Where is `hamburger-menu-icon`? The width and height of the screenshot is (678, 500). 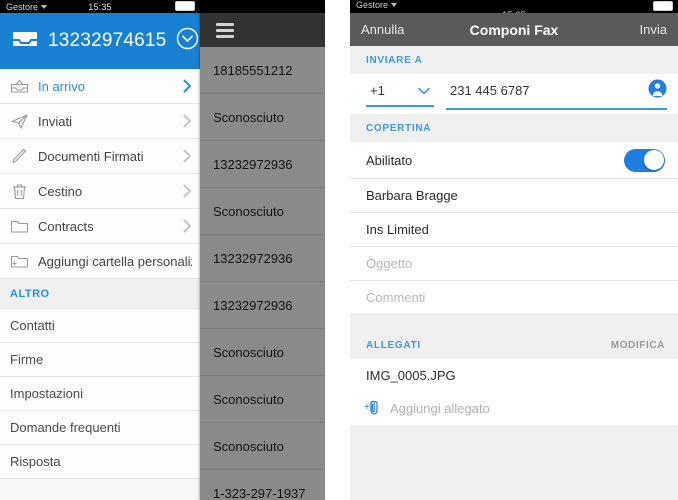
hamburger-menu-icon is located at coordinates (225, 30).